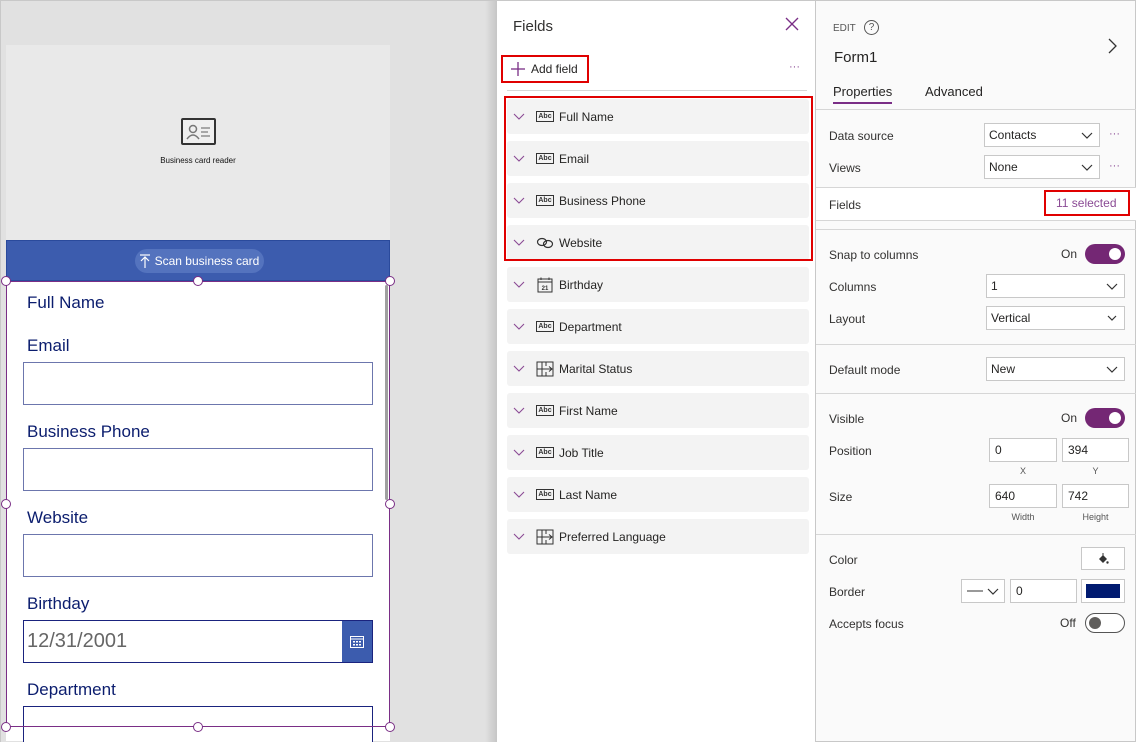 The height and width of the screenshot is (742, 1136). Describe the element at coordinates (1105, 418) in the screenshot. I see `visible-toggle` at that location.